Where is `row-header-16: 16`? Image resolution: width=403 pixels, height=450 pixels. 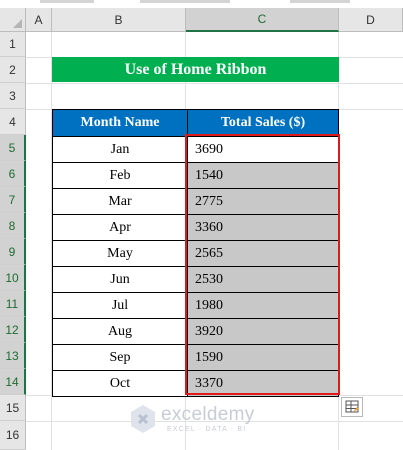
row-header-16: 16 is located at coordinates (13, 435).